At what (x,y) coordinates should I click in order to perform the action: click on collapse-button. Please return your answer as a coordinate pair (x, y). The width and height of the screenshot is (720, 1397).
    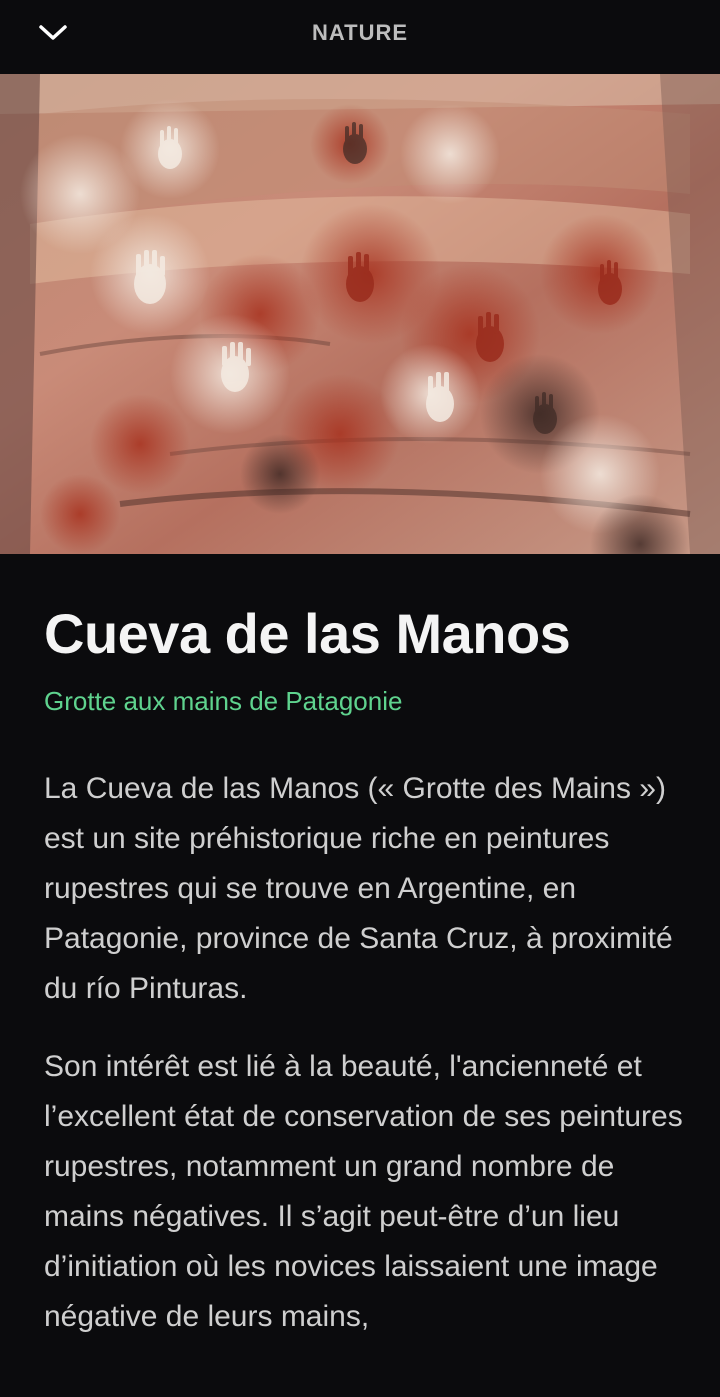
    Looking at the image, I should click on (53, 32).